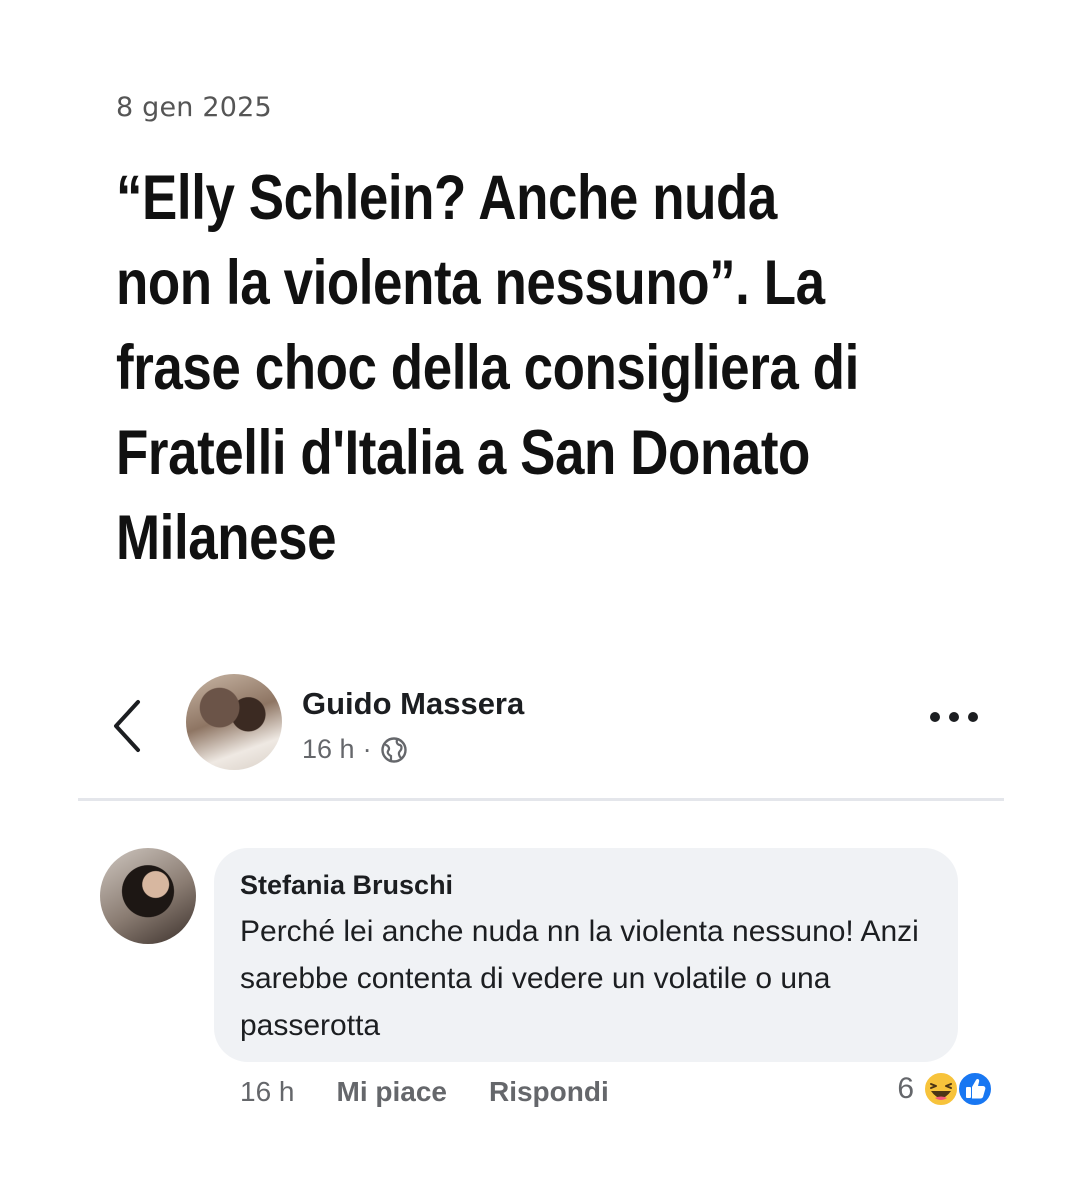  Describe the element at coordinates (328, 749) in the screenshot. I see `post-time: 16 h` at that location.